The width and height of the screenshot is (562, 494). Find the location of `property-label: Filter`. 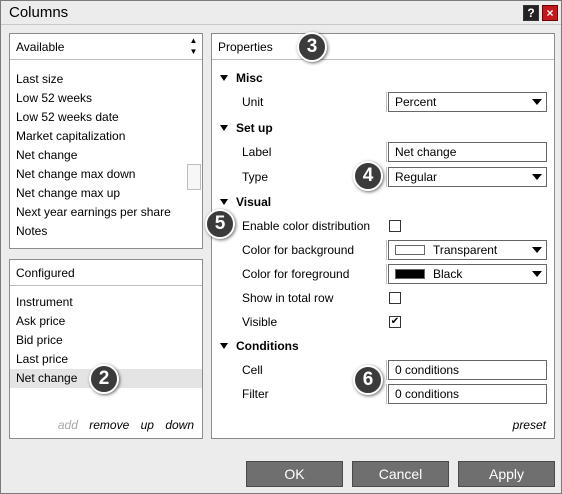

property-label: Filter is located at coordinates (255, 394).